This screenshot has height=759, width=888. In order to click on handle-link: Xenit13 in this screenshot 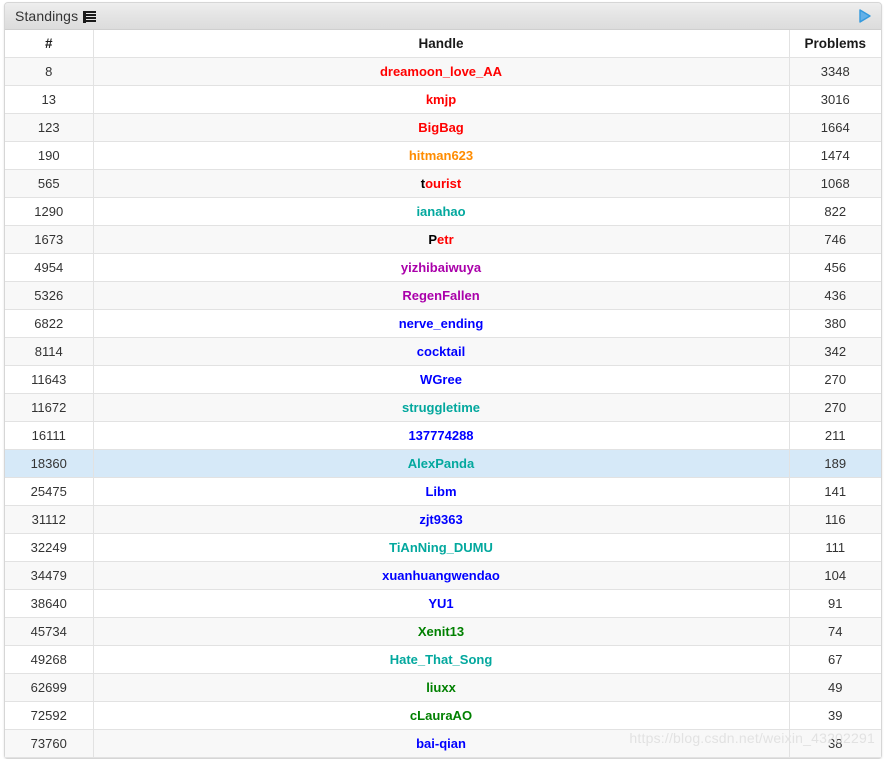, I will do `click(441, 631)`.